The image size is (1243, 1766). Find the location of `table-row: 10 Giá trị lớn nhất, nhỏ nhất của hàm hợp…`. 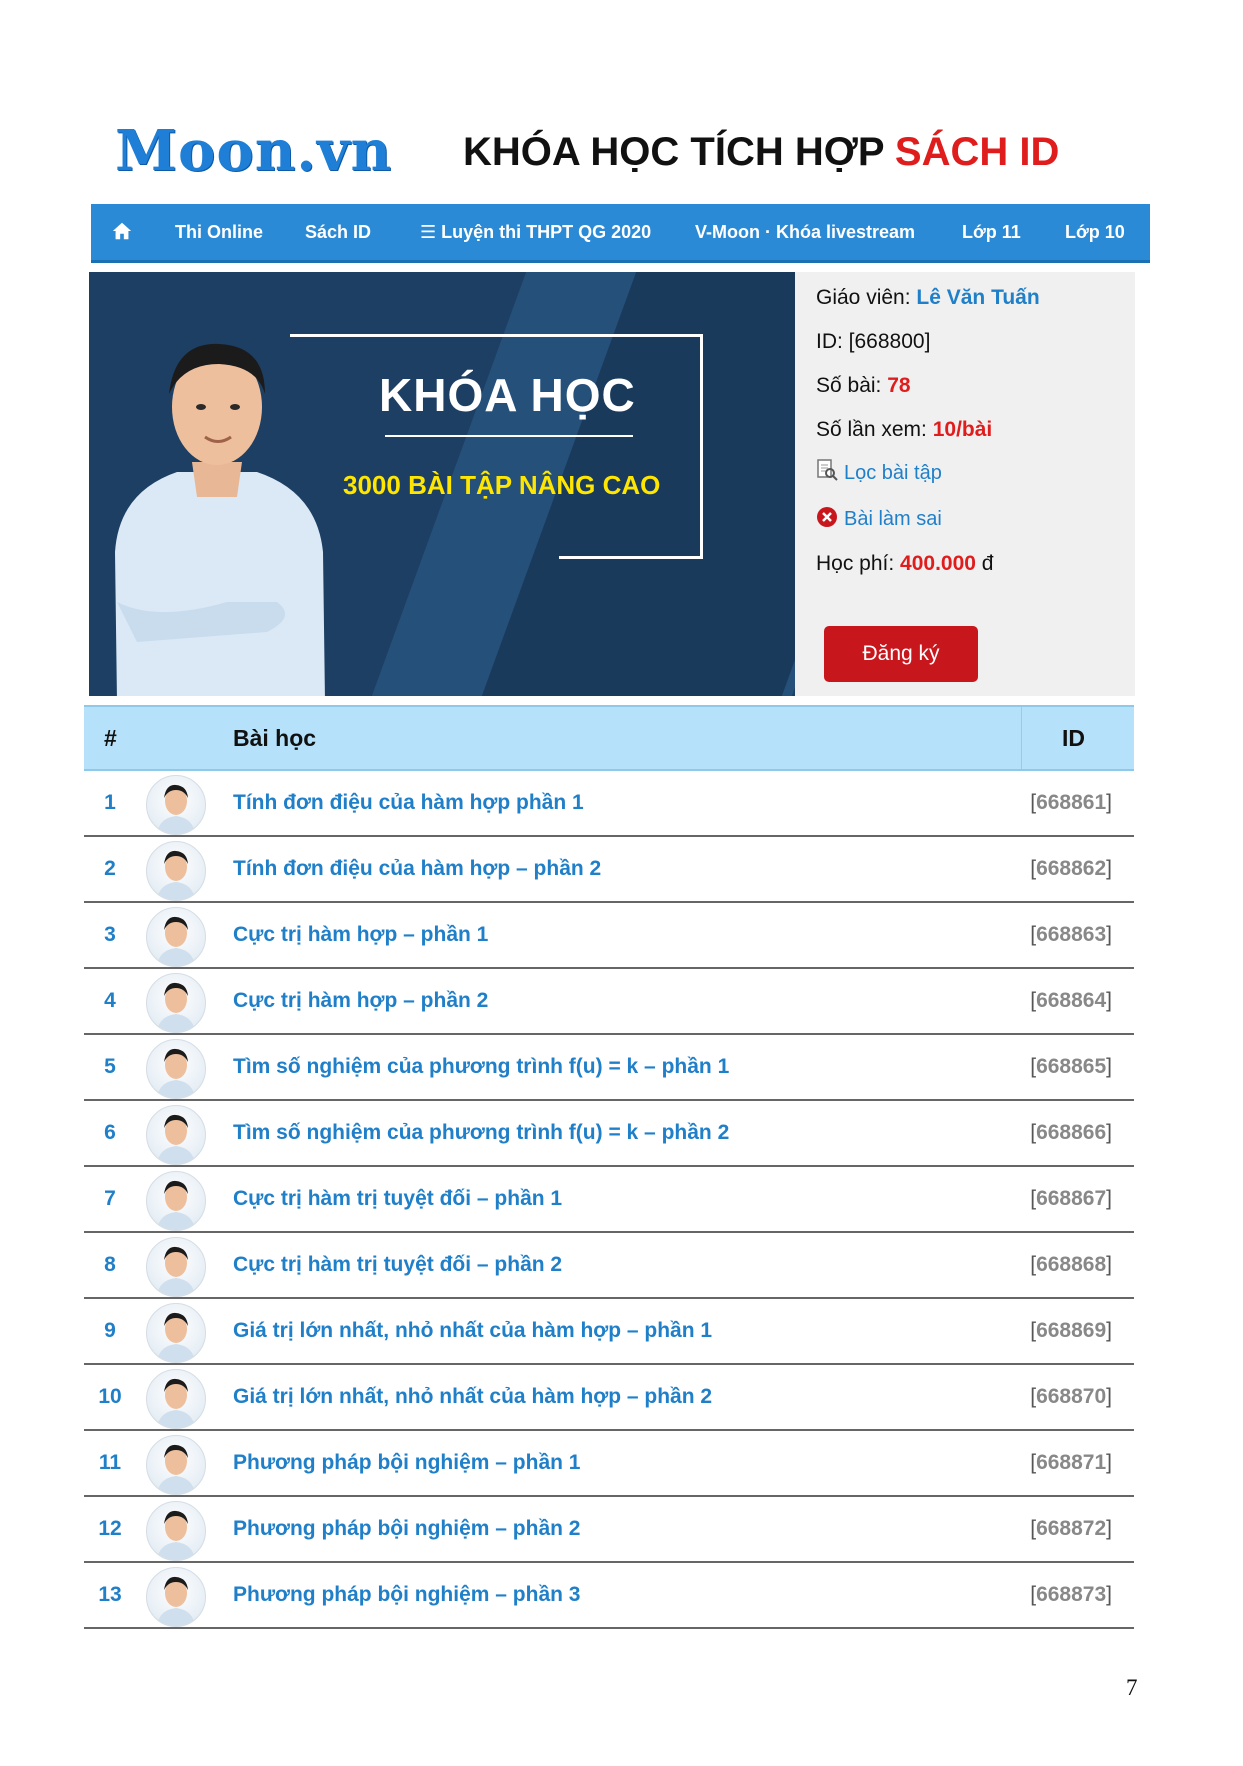

table-row: 10 Giá trị lớn nhất, nhỏ nhất của hàm hợp… is located at coordinates (609, 1398).